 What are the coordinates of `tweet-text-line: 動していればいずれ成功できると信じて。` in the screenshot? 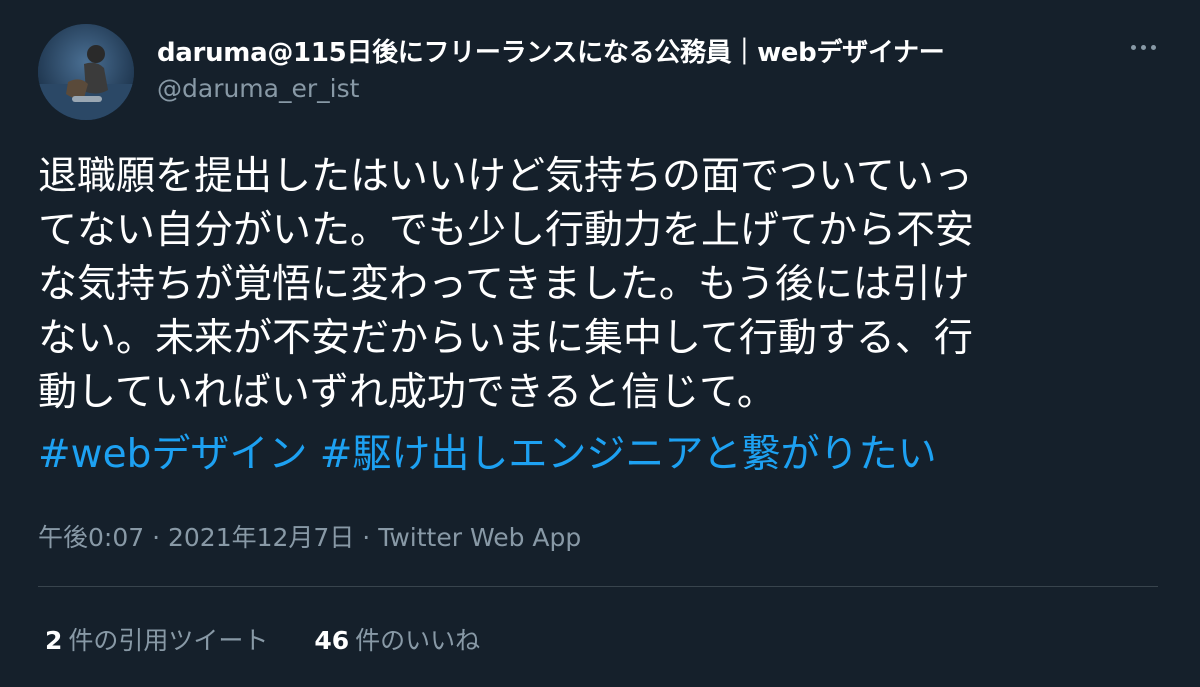 It's located at (407, 392).